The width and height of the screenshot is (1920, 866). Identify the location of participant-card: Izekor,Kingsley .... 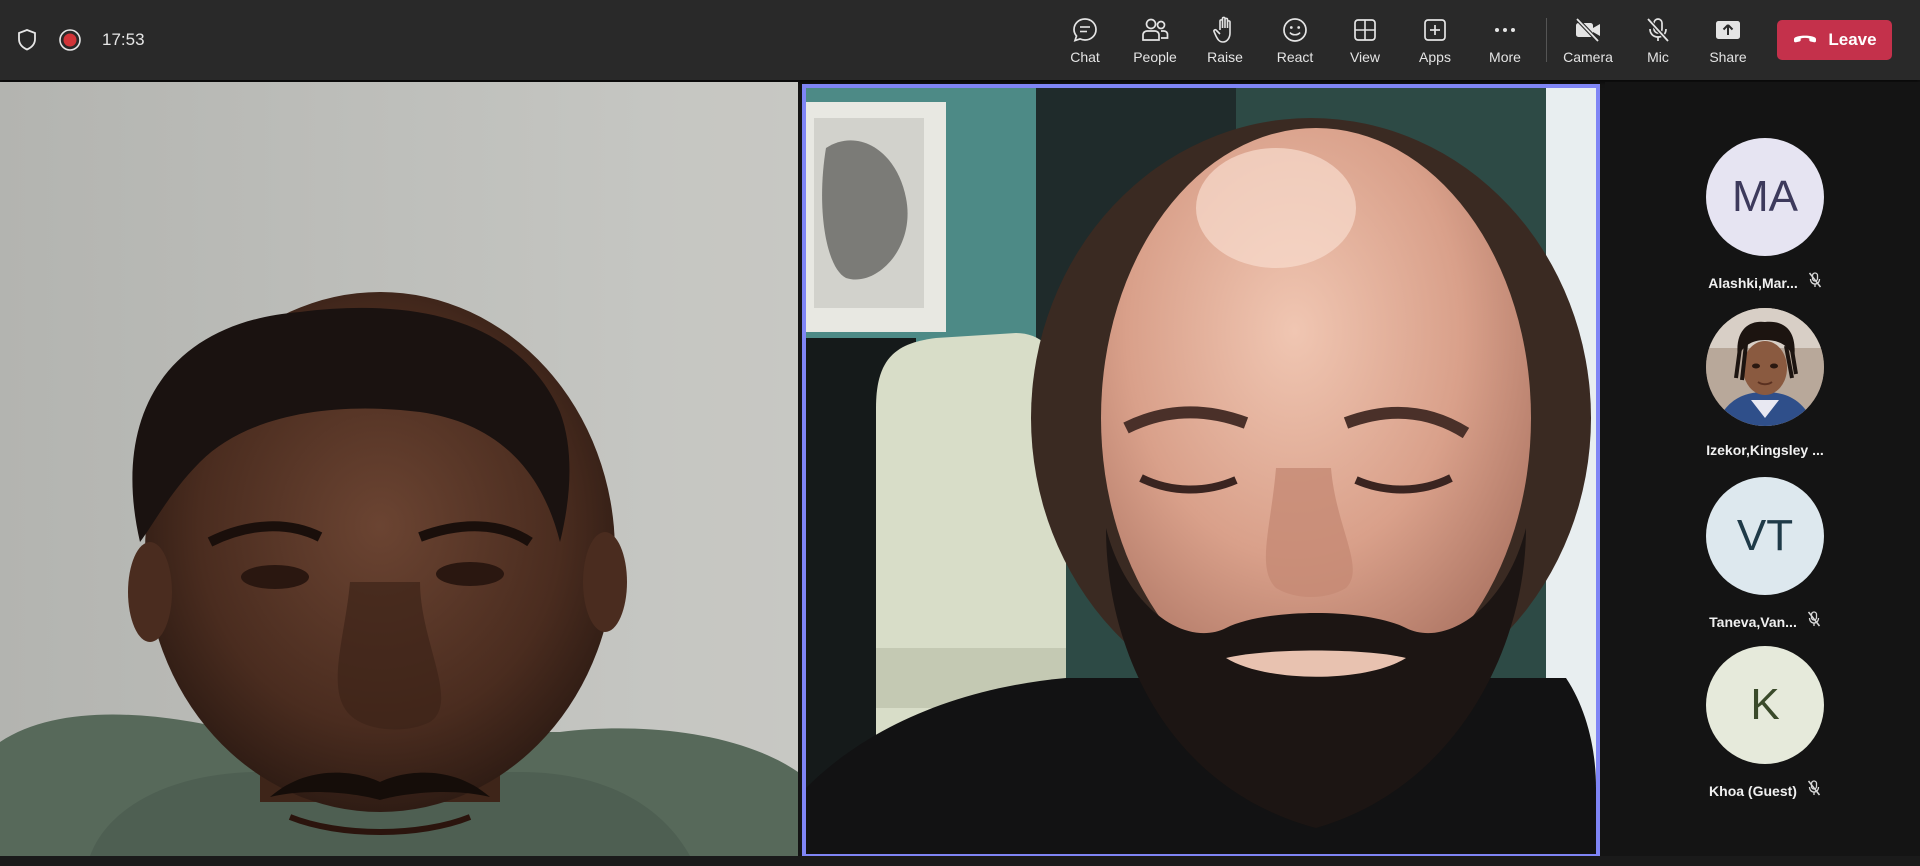
(1765, 383).